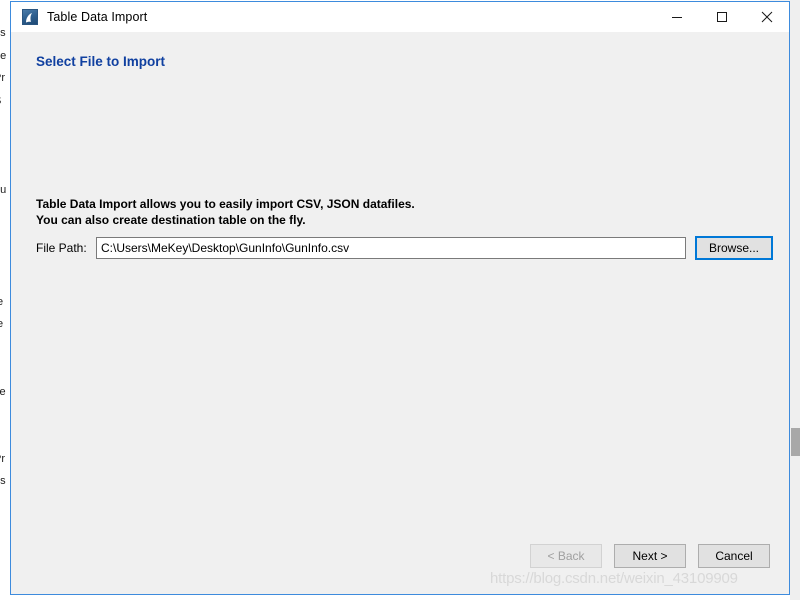 The image size is (800, 600). I want to click on bg-fragment: t/, so click(5, 145).